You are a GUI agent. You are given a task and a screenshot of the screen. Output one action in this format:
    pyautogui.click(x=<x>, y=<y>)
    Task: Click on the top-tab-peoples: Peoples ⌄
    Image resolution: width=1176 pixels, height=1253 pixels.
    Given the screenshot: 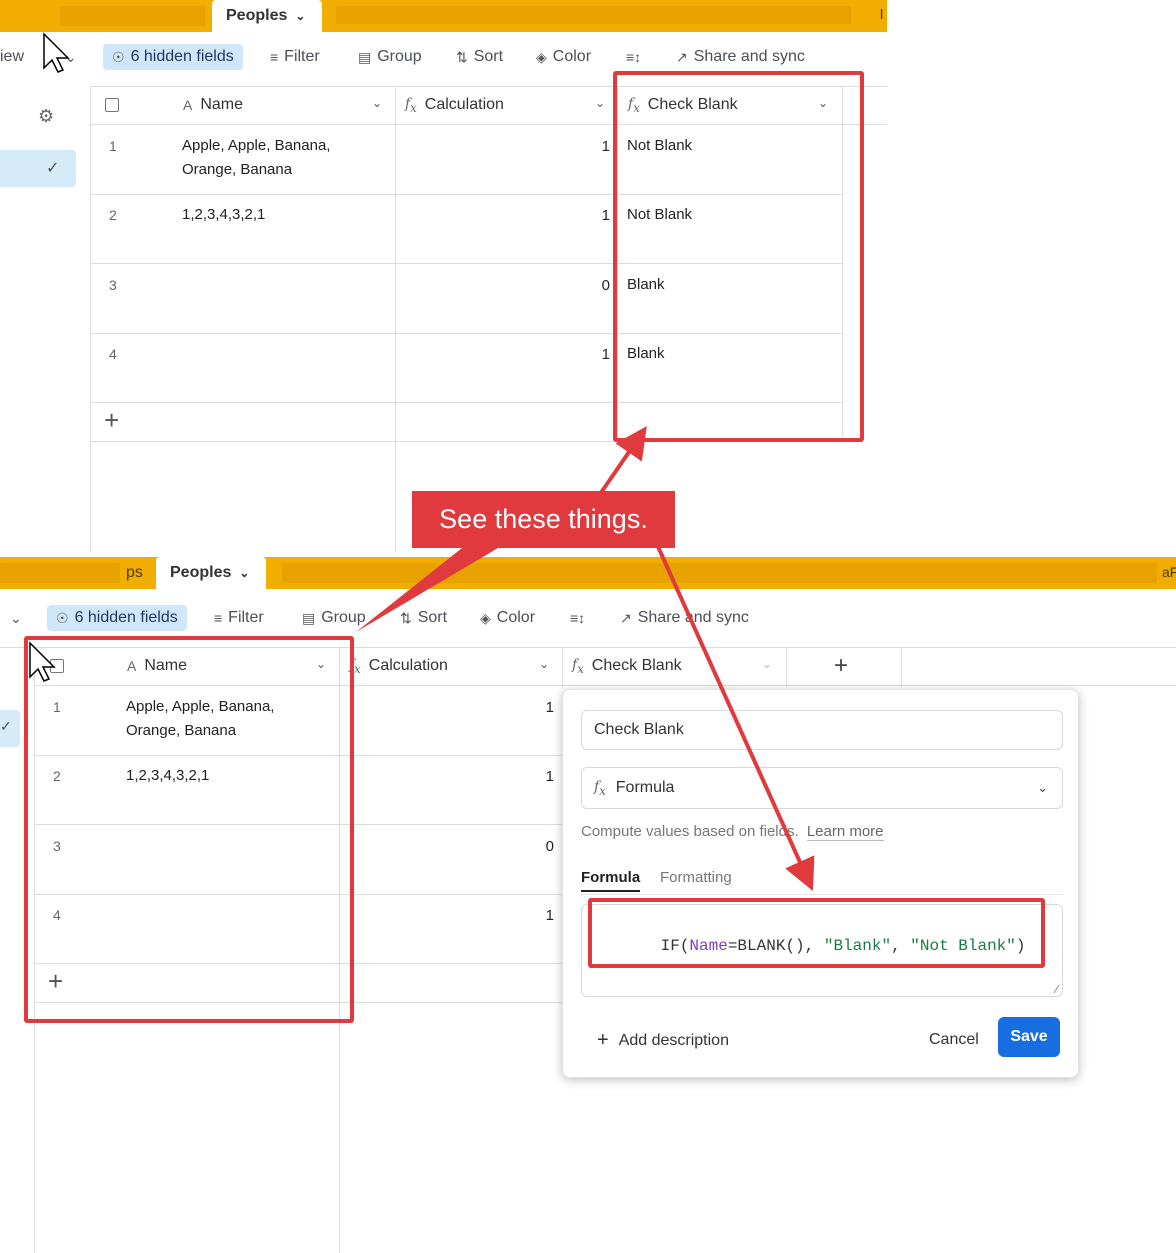 What is the action you would take?
    pyautogui.click(x=267, y=16)
    